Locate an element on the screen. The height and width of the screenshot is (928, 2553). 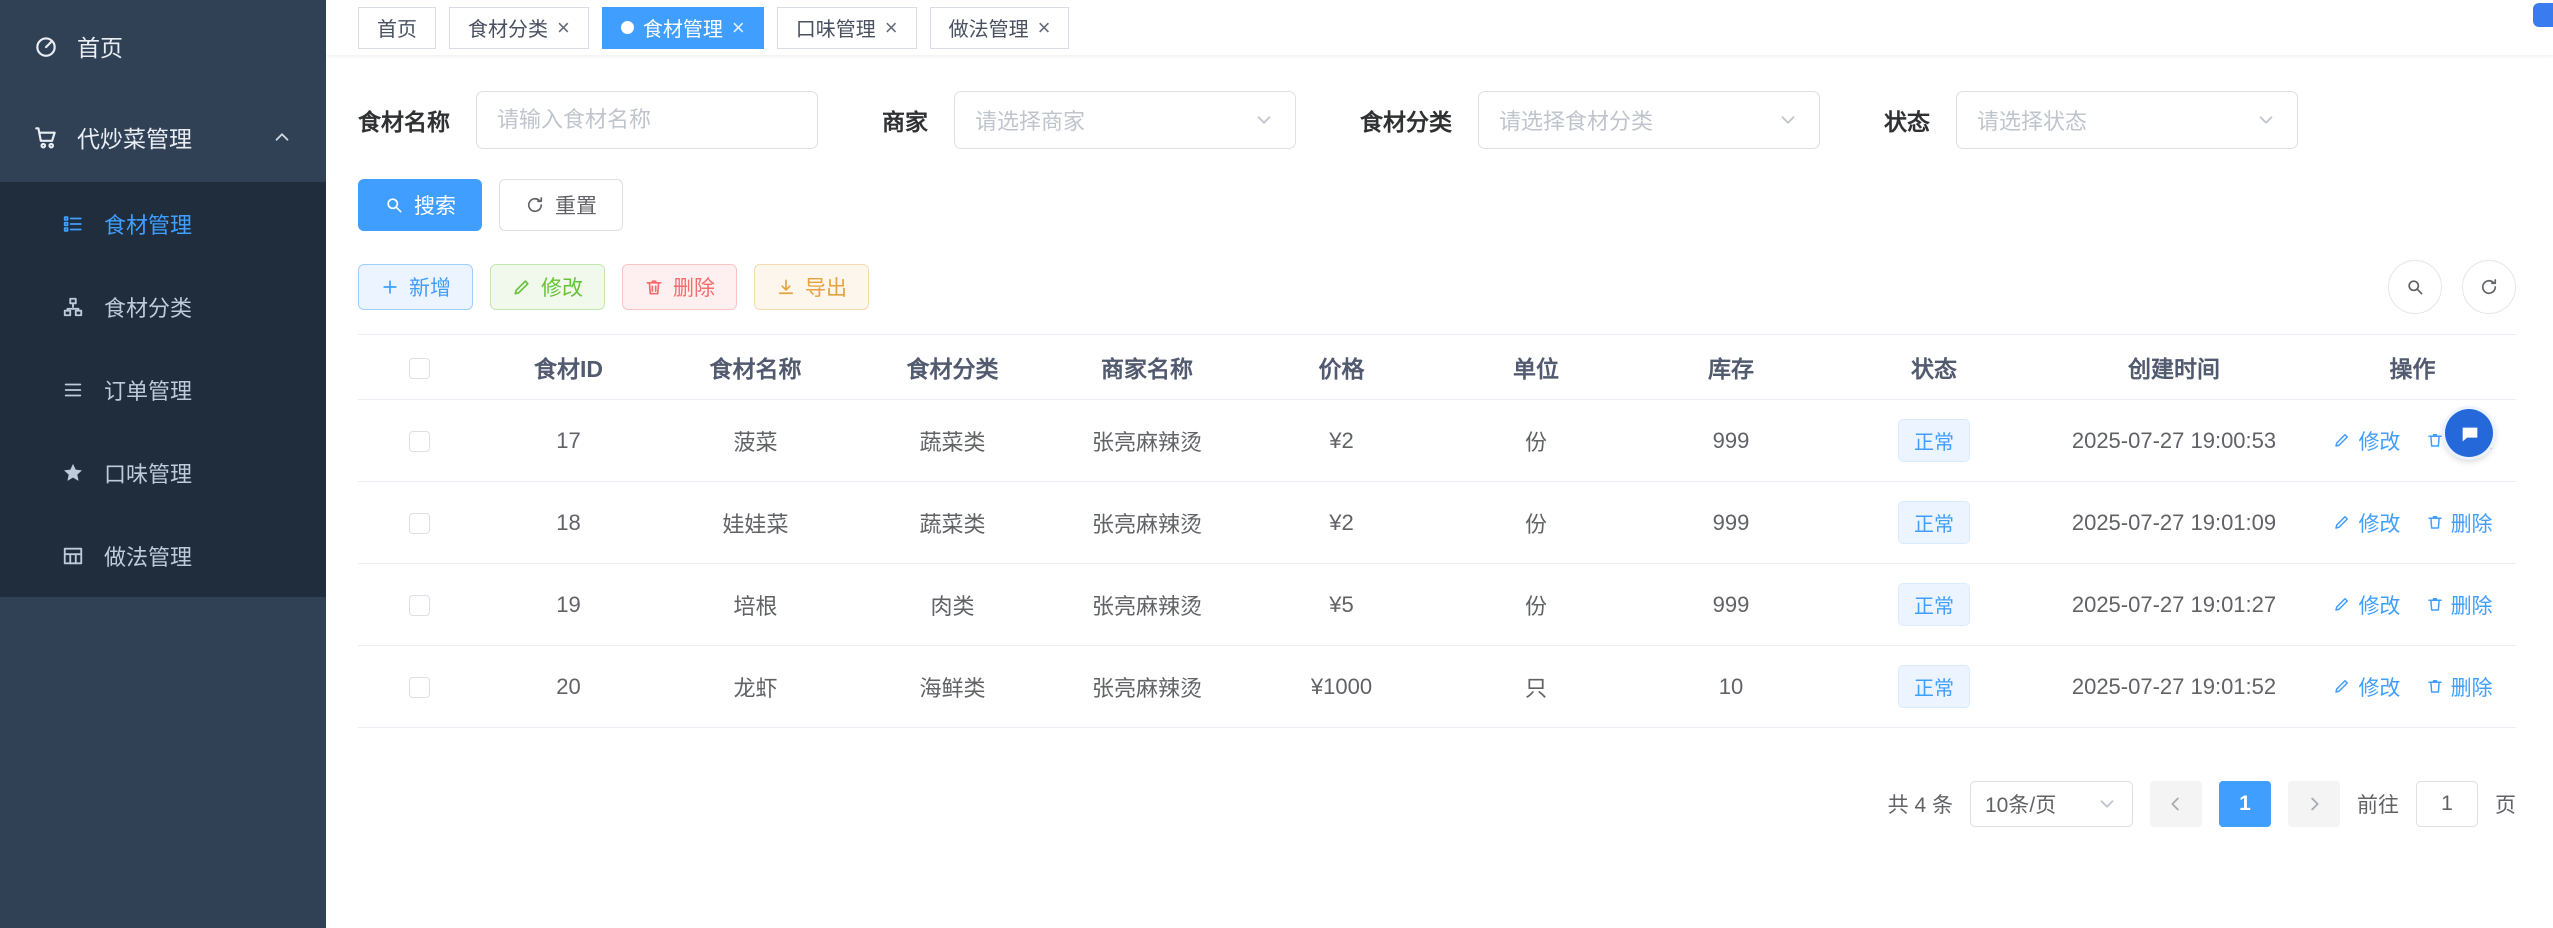
tab-ingredient-category: 食材分类 × is located at coordinates (519, 27).